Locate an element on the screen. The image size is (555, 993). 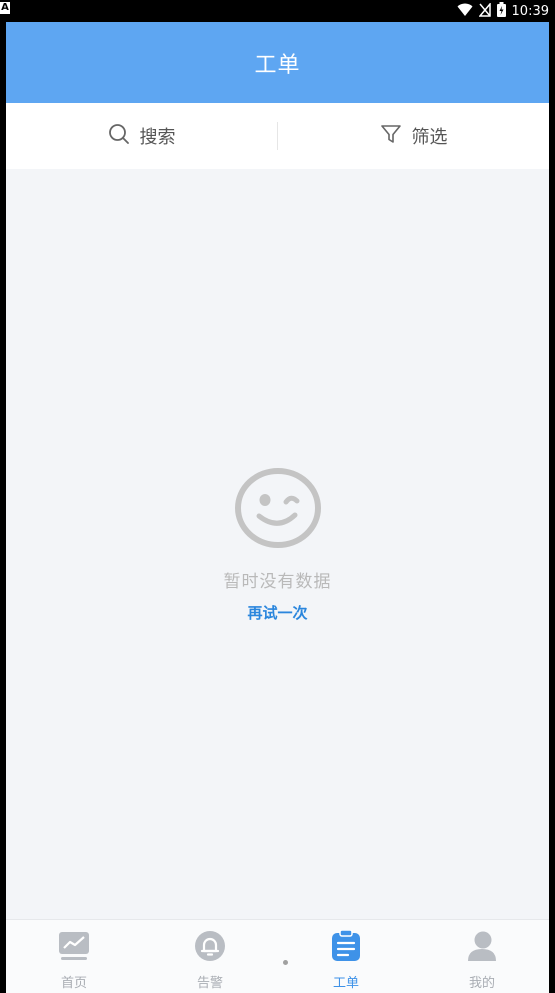
nav-label-home: 首页 is located at coordinates (73, 983).